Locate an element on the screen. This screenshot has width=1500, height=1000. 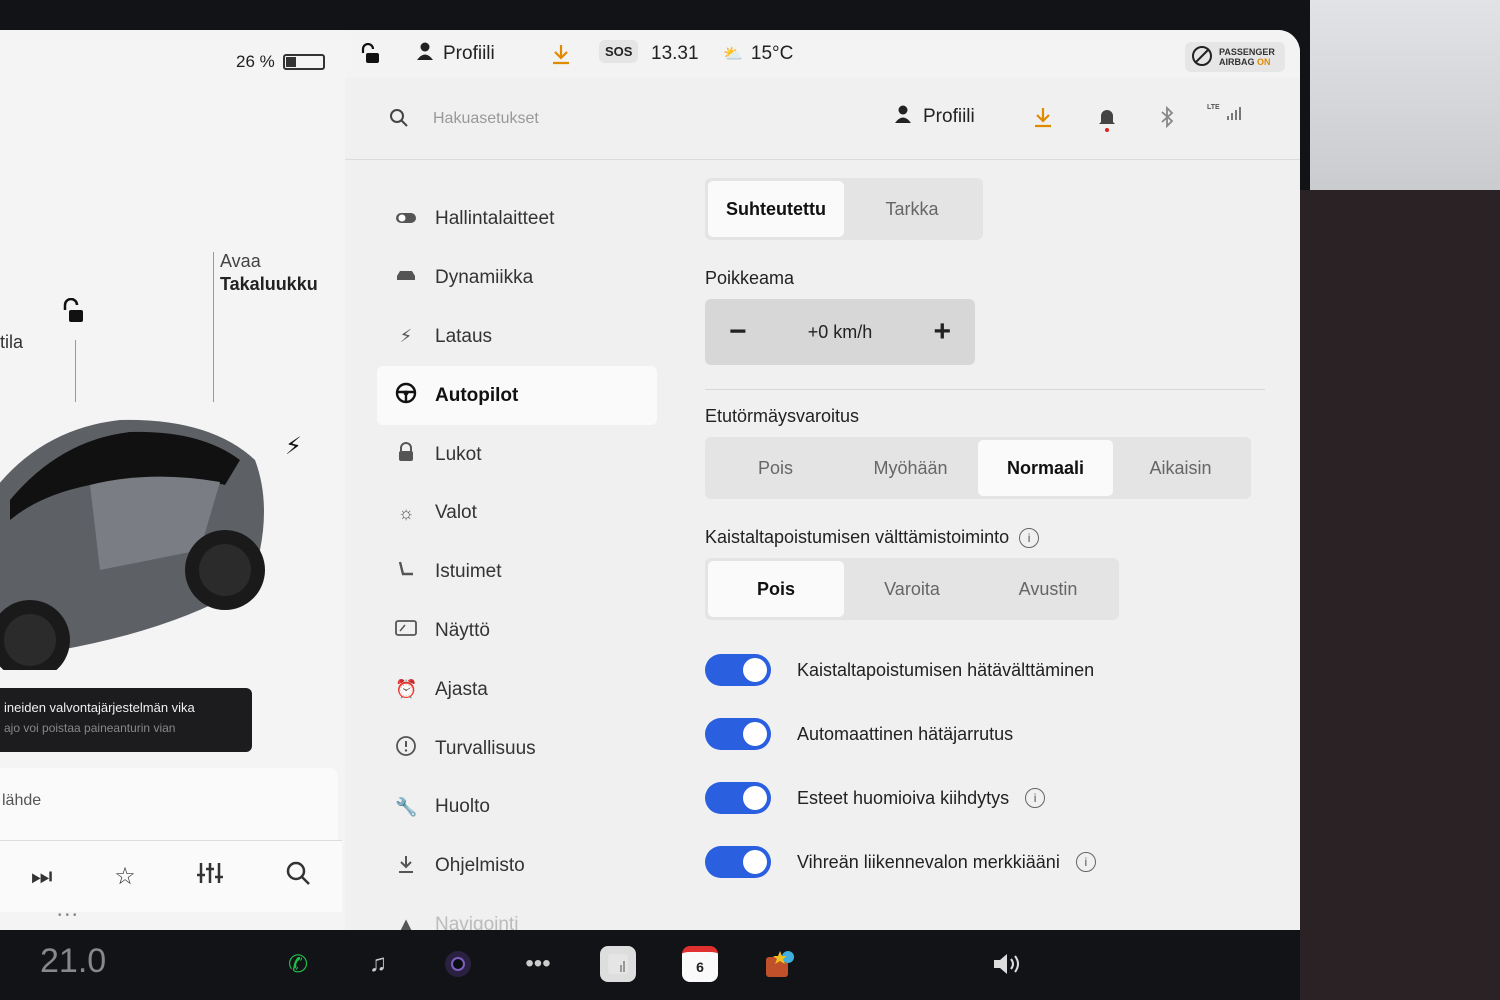
nav-item-navigointi: ▲ Navigointi is located at coordinates (517, 913).